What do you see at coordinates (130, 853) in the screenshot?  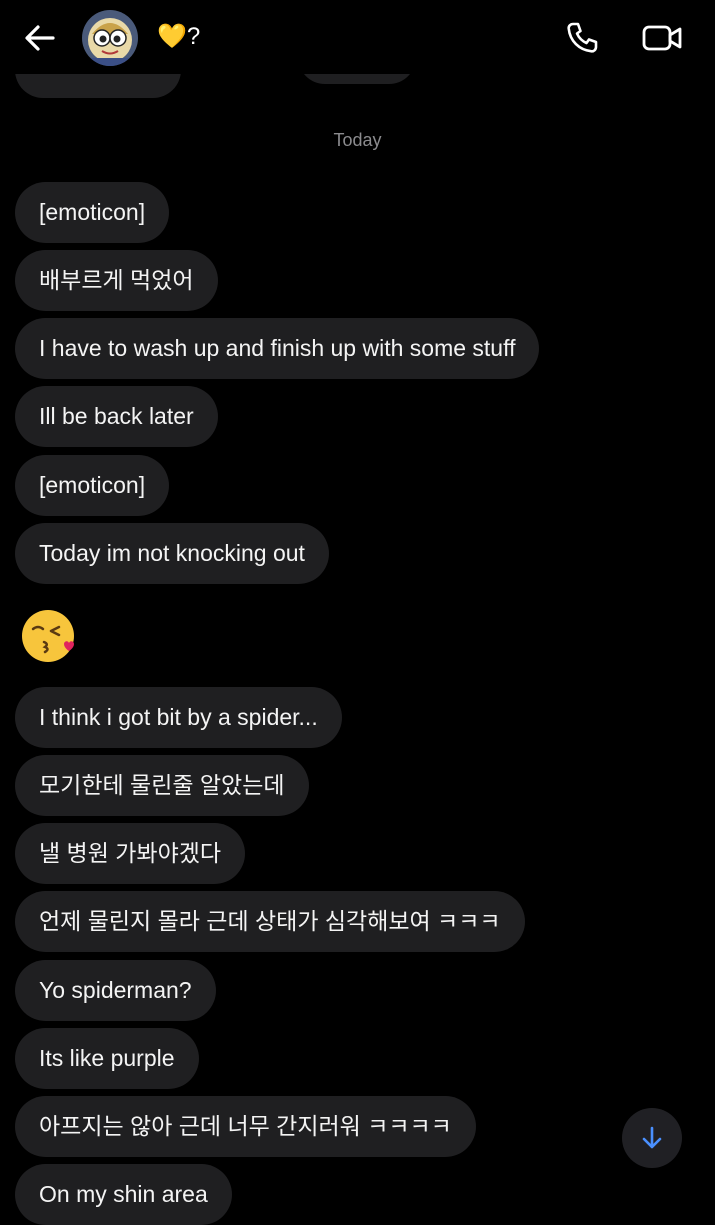 I see `message-bubble: 낼 병원 가봐야겠다` at bounding box center [130, 853].